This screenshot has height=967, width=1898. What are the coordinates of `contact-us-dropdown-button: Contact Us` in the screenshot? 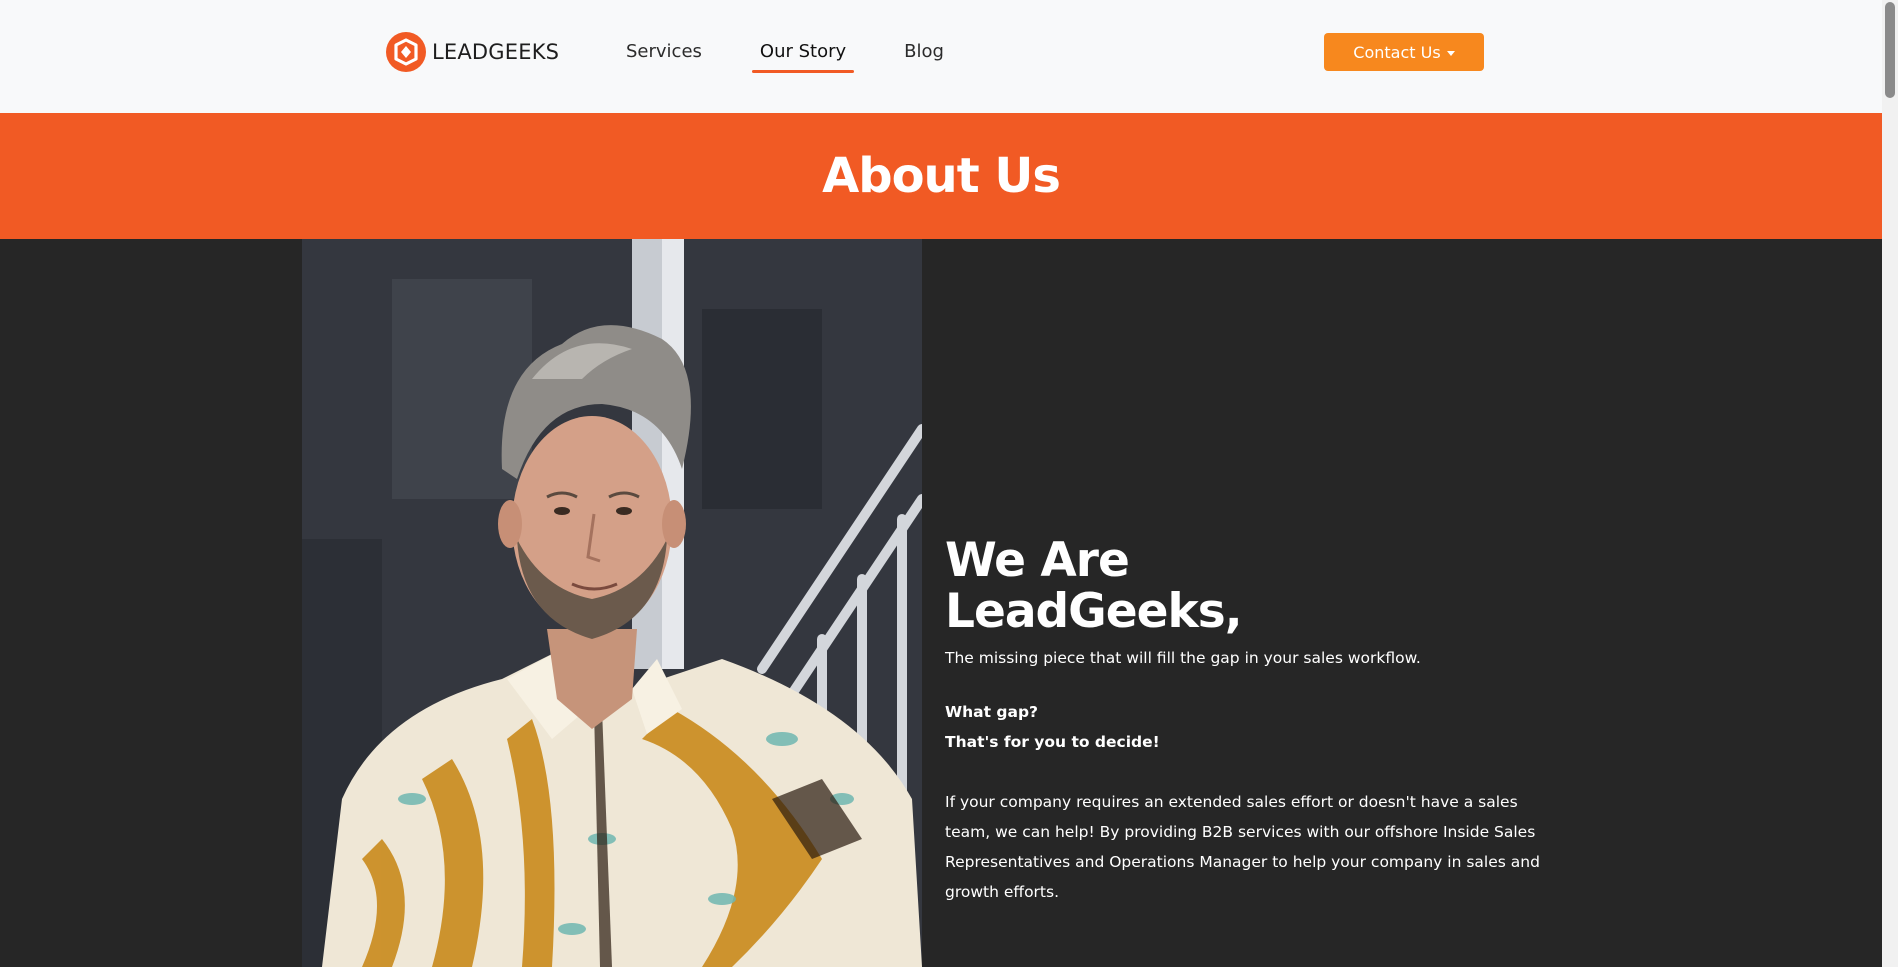 It's located at (1404, 52).